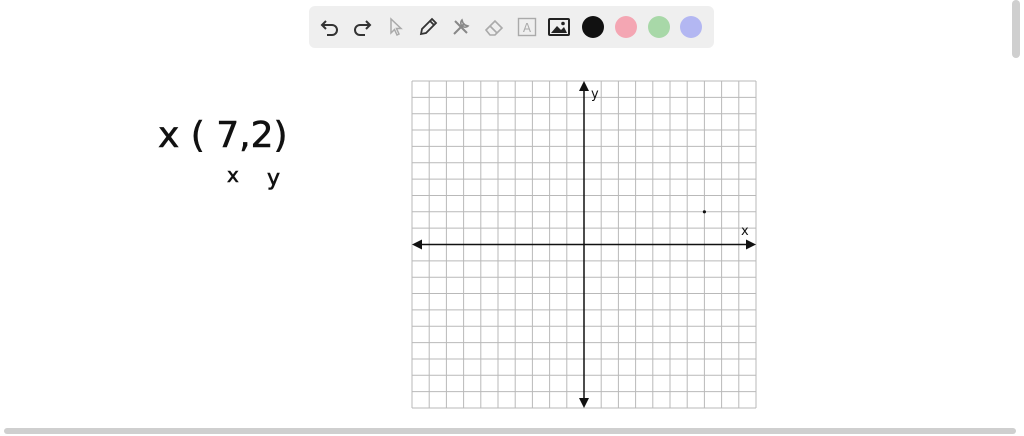 This screenshot has height=436, width=1024. Describe the element at coordinates (595, 94) in the screenshot. I see `y-axis-label: y` at that location.